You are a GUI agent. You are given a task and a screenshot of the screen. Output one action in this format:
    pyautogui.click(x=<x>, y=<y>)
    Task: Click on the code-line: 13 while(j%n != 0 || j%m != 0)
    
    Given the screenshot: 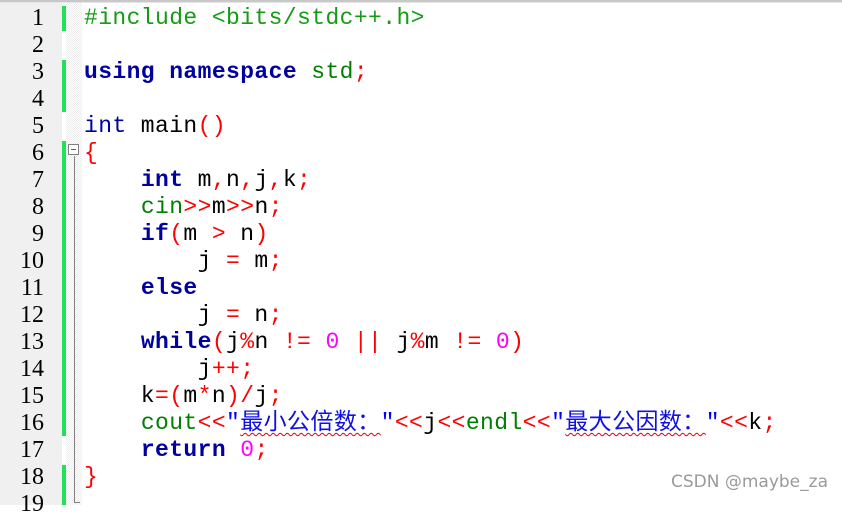 What is the action you would take?
    pyautogui.click(x=421, y=342)
    